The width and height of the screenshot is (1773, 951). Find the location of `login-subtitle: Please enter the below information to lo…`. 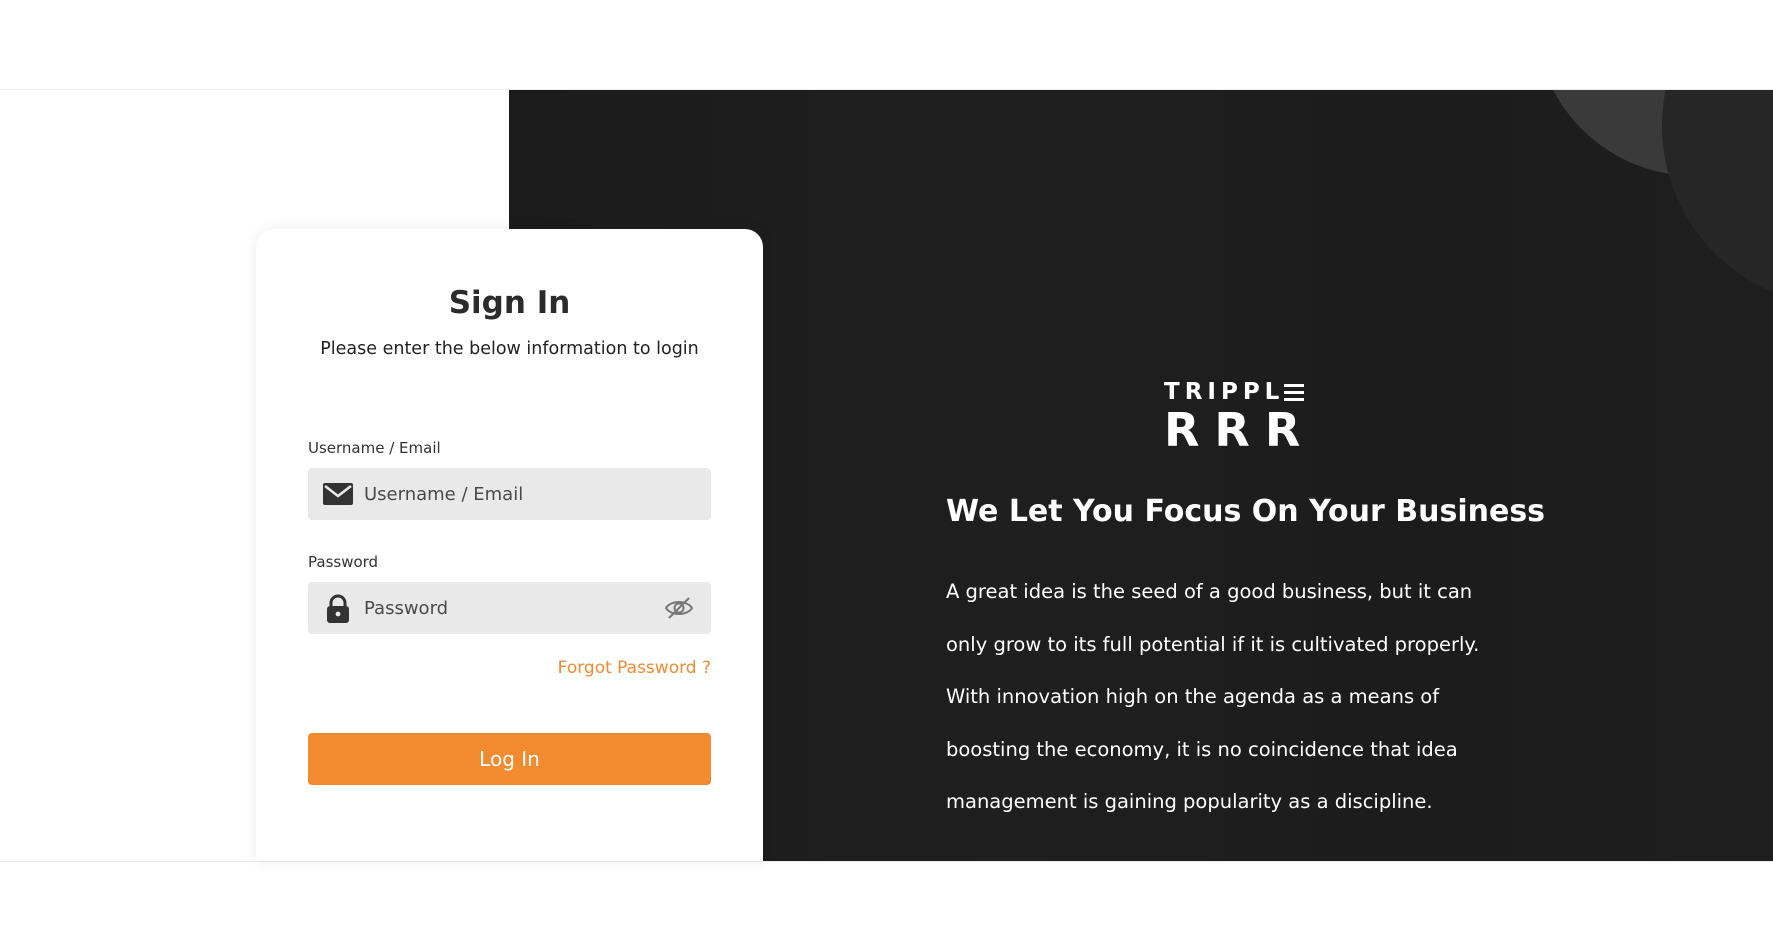

login-subtitle: Please enter the below information to lo… is located at coordinates (509, 349).